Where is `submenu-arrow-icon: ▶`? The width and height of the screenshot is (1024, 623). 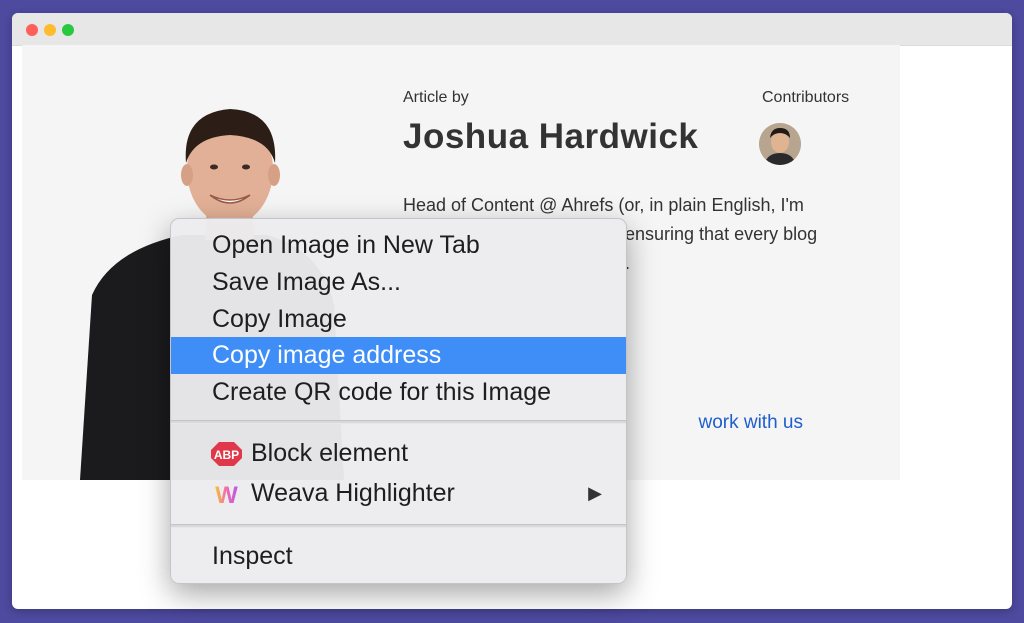 submenu-arrow-icon: ▶ is located at coordinates (595, 493).